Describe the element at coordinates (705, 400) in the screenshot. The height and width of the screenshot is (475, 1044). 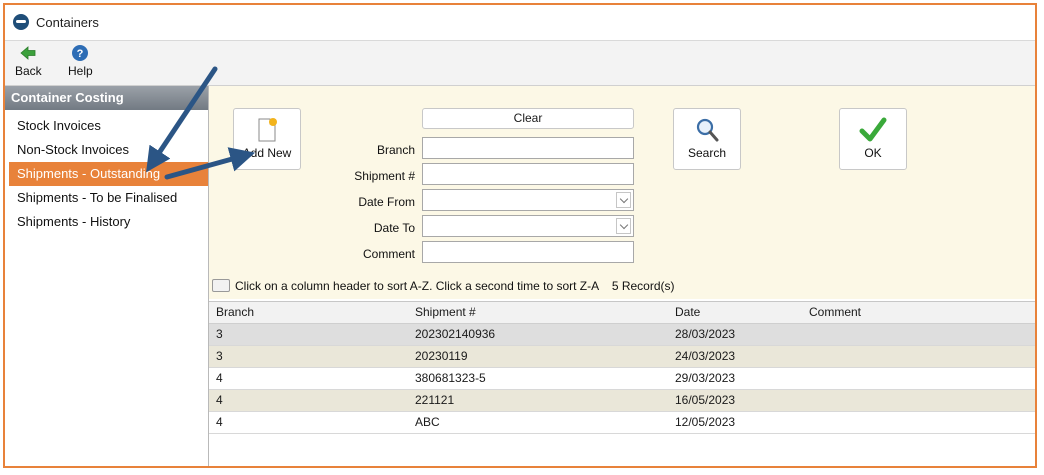
I see `cell-date: 16/05/2023` at that location.